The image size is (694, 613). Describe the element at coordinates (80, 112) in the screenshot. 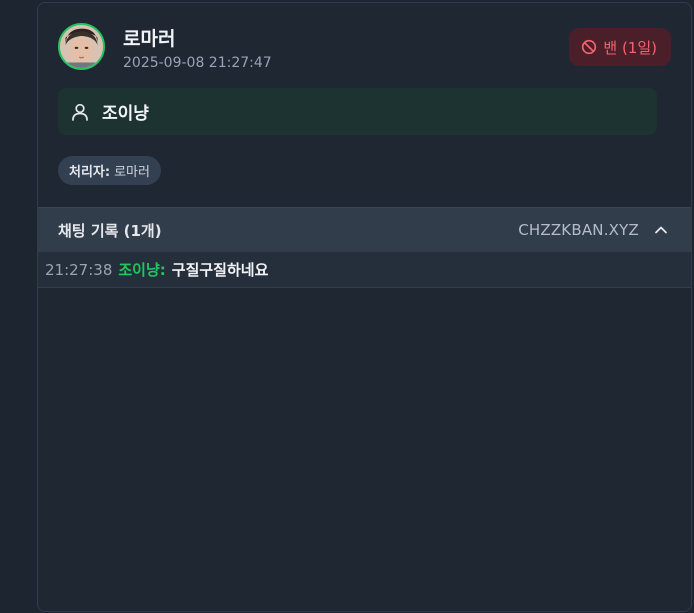

I see `user-icon` at that location.